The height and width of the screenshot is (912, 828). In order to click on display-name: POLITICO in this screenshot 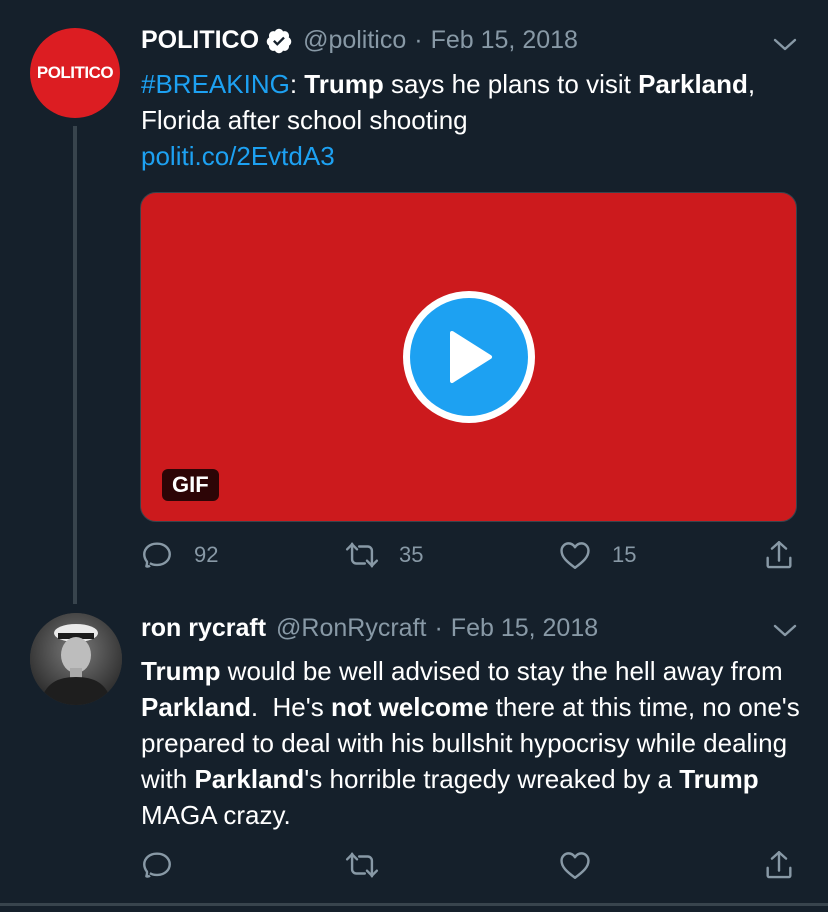, I will do `click(200, 40)`.